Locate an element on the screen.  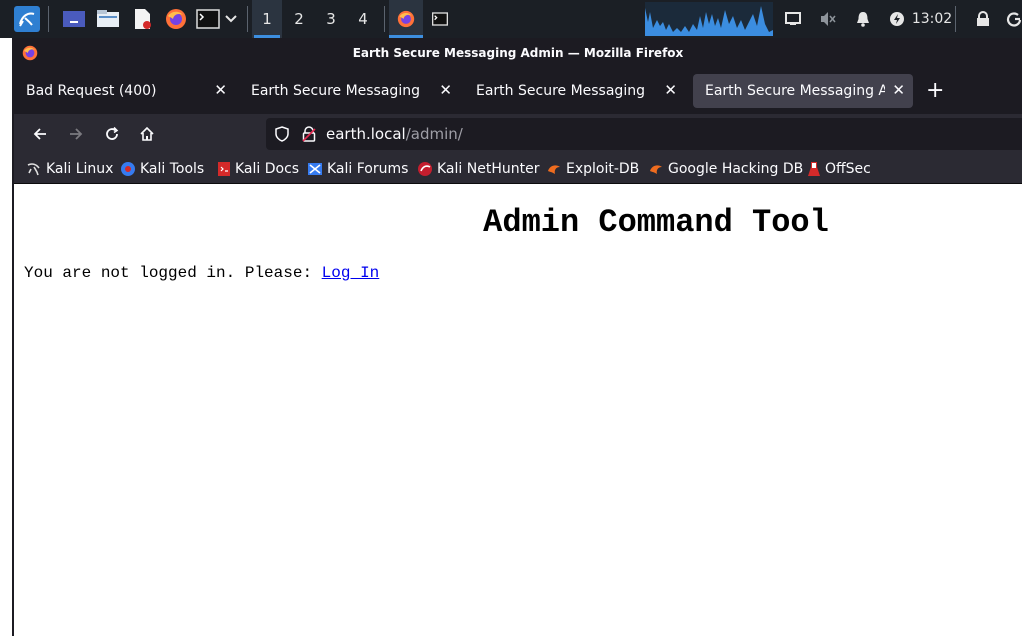
workspace-label: 2 is located at coordinates (299, 19).